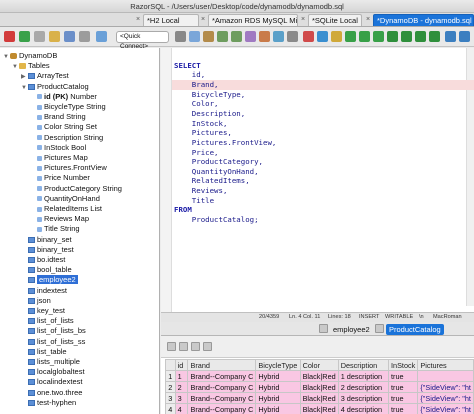 The image size is (474, 414). I want to click on save-icon, so click(69, 36).